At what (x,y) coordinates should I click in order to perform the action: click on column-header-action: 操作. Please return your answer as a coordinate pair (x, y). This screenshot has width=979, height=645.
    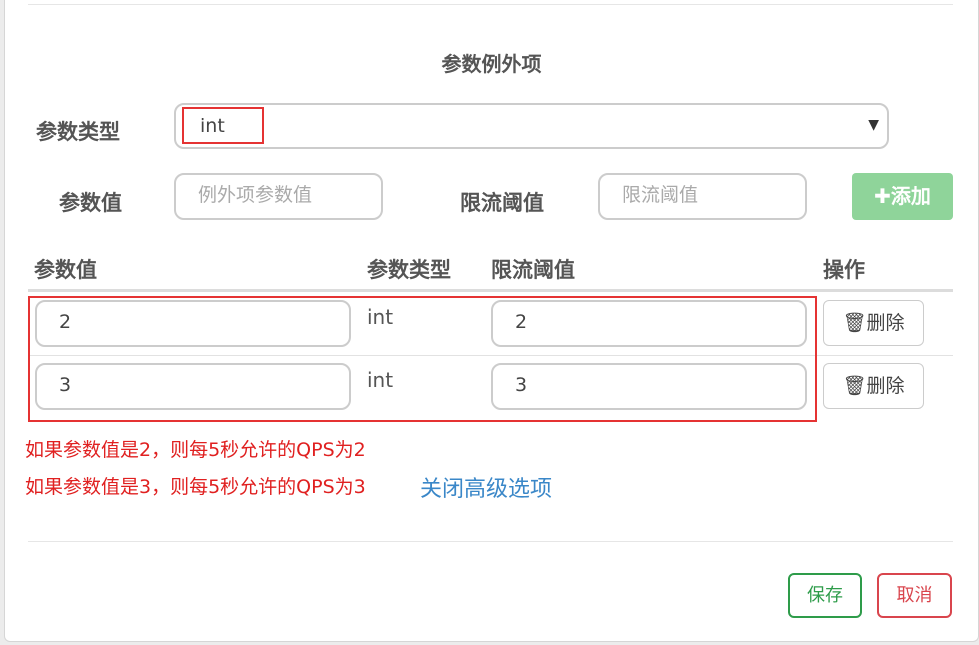
    Looking at the image, I should click on (844, 270).